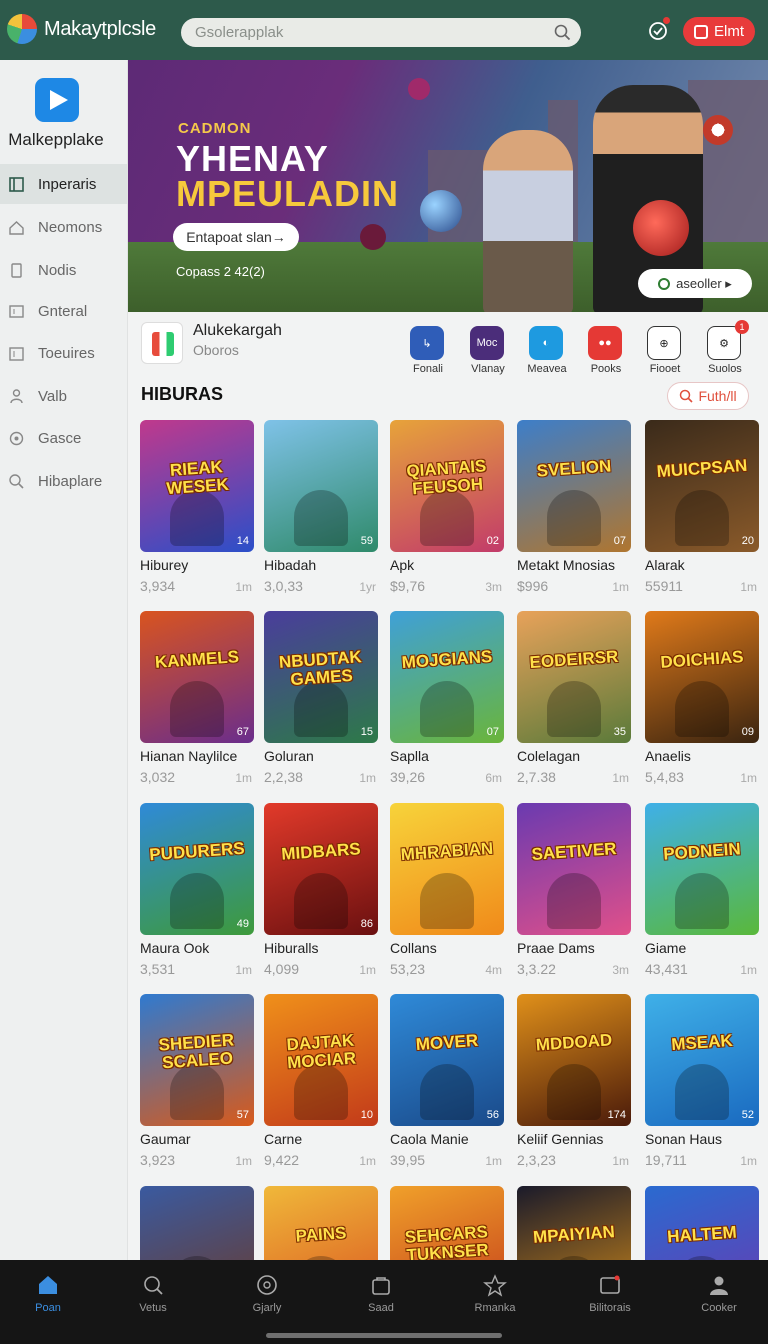 This screenshot has height=1344, width=768. Describe the element at coordinates (547, 356) in the screenshot. I see `shortcut-meavea: ◐ Meavea` at that location.